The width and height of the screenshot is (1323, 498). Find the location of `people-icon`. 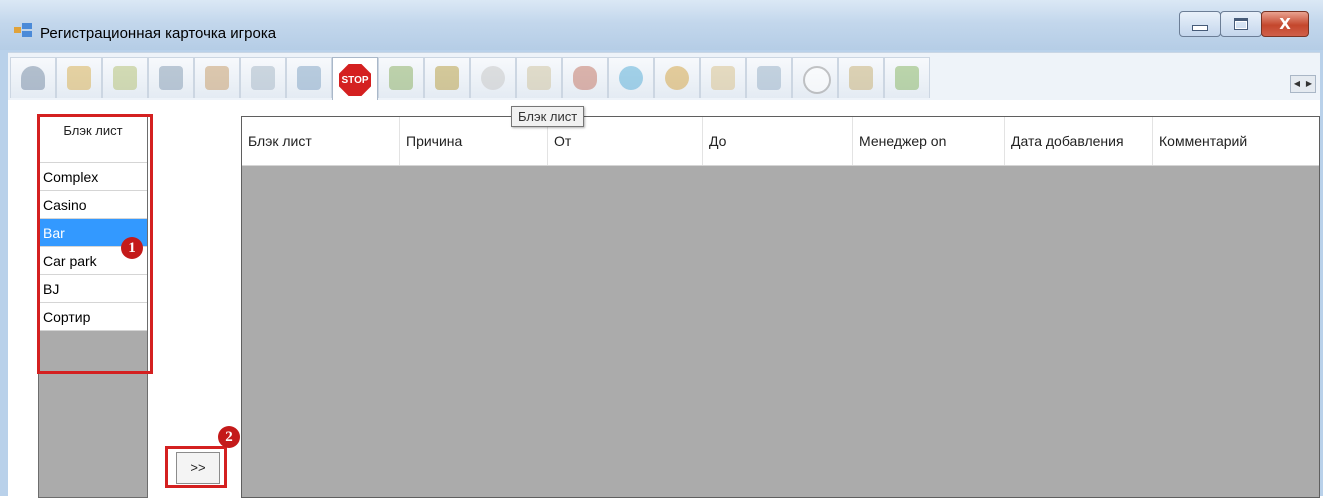

people-icon is located at coordinates (401, 78).